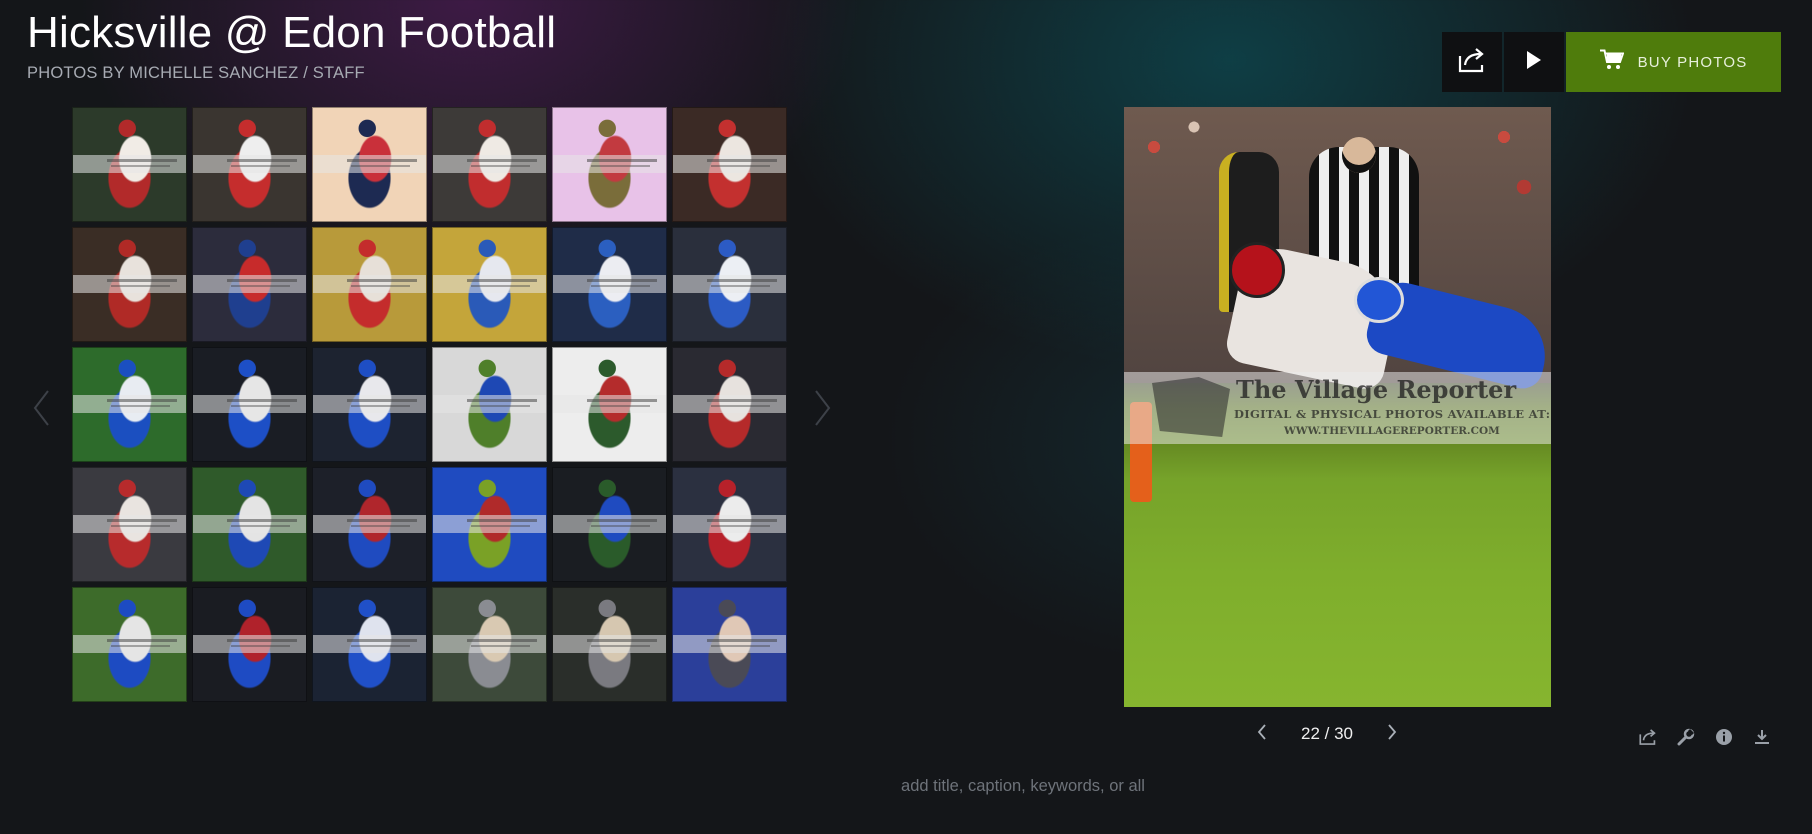 Image resolution: width=1812 pixels, height=834 pixels. I want to click on photographer-credit: PHOTOS BY MICHELLE SANCHEZ / STAFF, so click(196, 73).